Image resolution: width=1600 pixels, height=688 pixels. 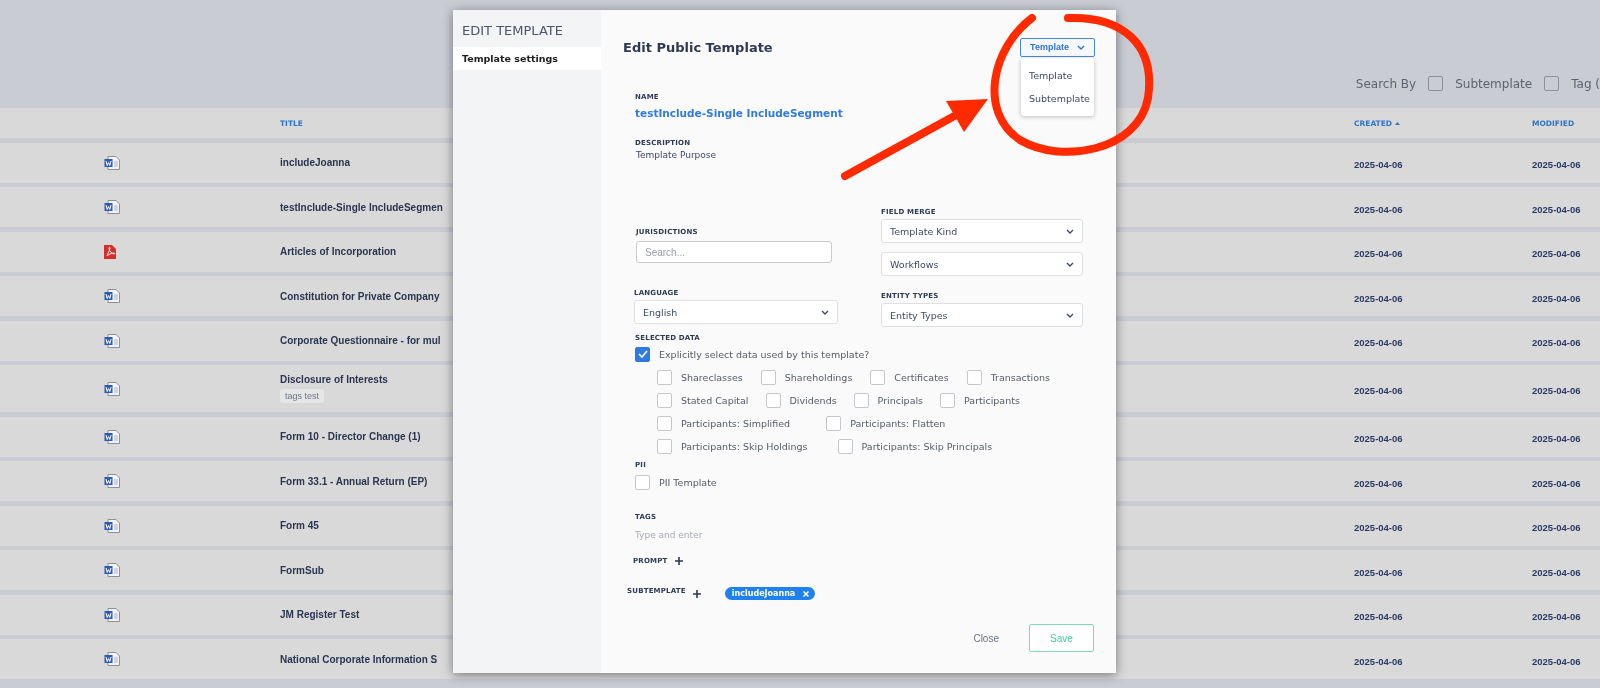 I want to click on template-title: Disclosure of Interests, so click(x=334, y=379).